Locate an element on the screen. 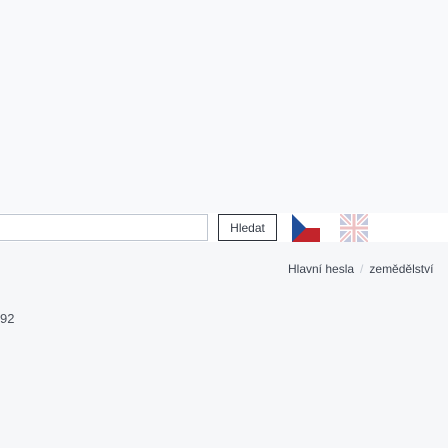  breadcrumb-item-zemedelstvi: zemědělství is located at coordinates (401, 269).